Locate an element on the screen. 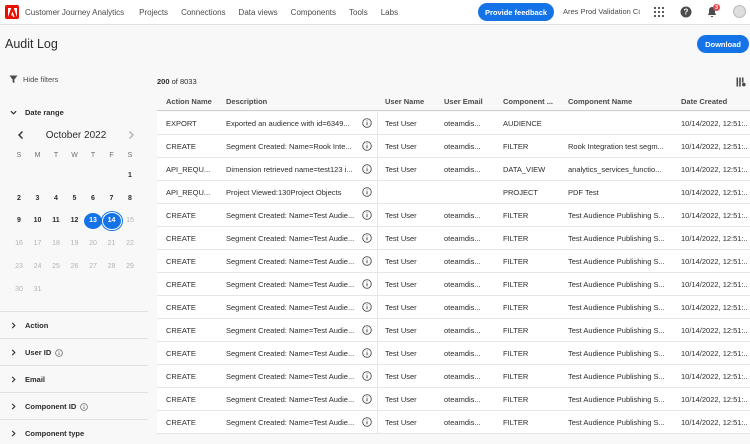  calendar-day: 2 is located at coordinates (19, 199).